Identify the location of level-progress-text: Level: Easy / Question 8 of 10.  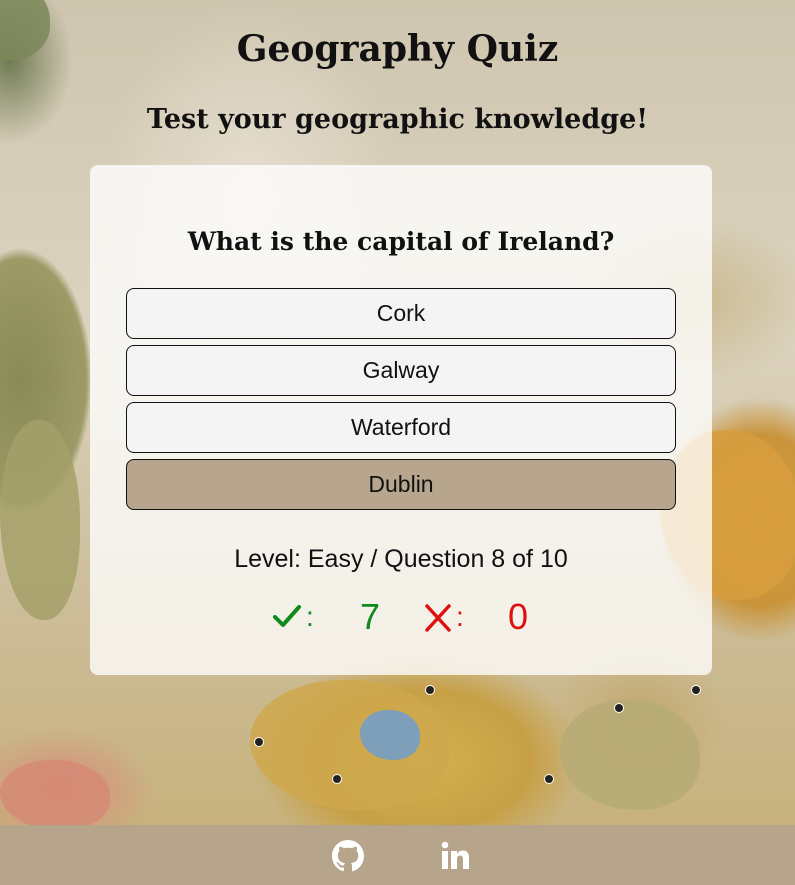
(401, 559).